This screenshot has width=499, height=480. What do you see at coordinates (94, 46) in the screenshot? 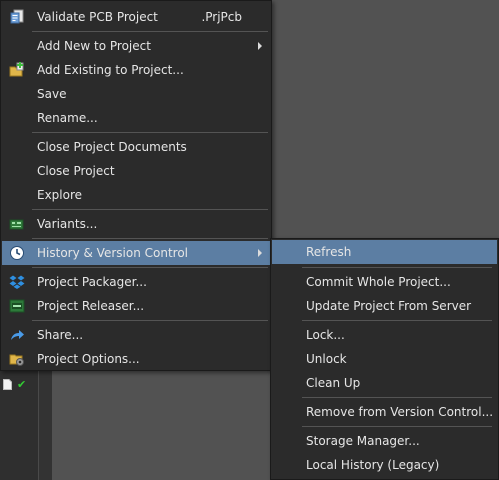
I see `menu-item-label: Add New to Project` at bounding box center [94, 46].